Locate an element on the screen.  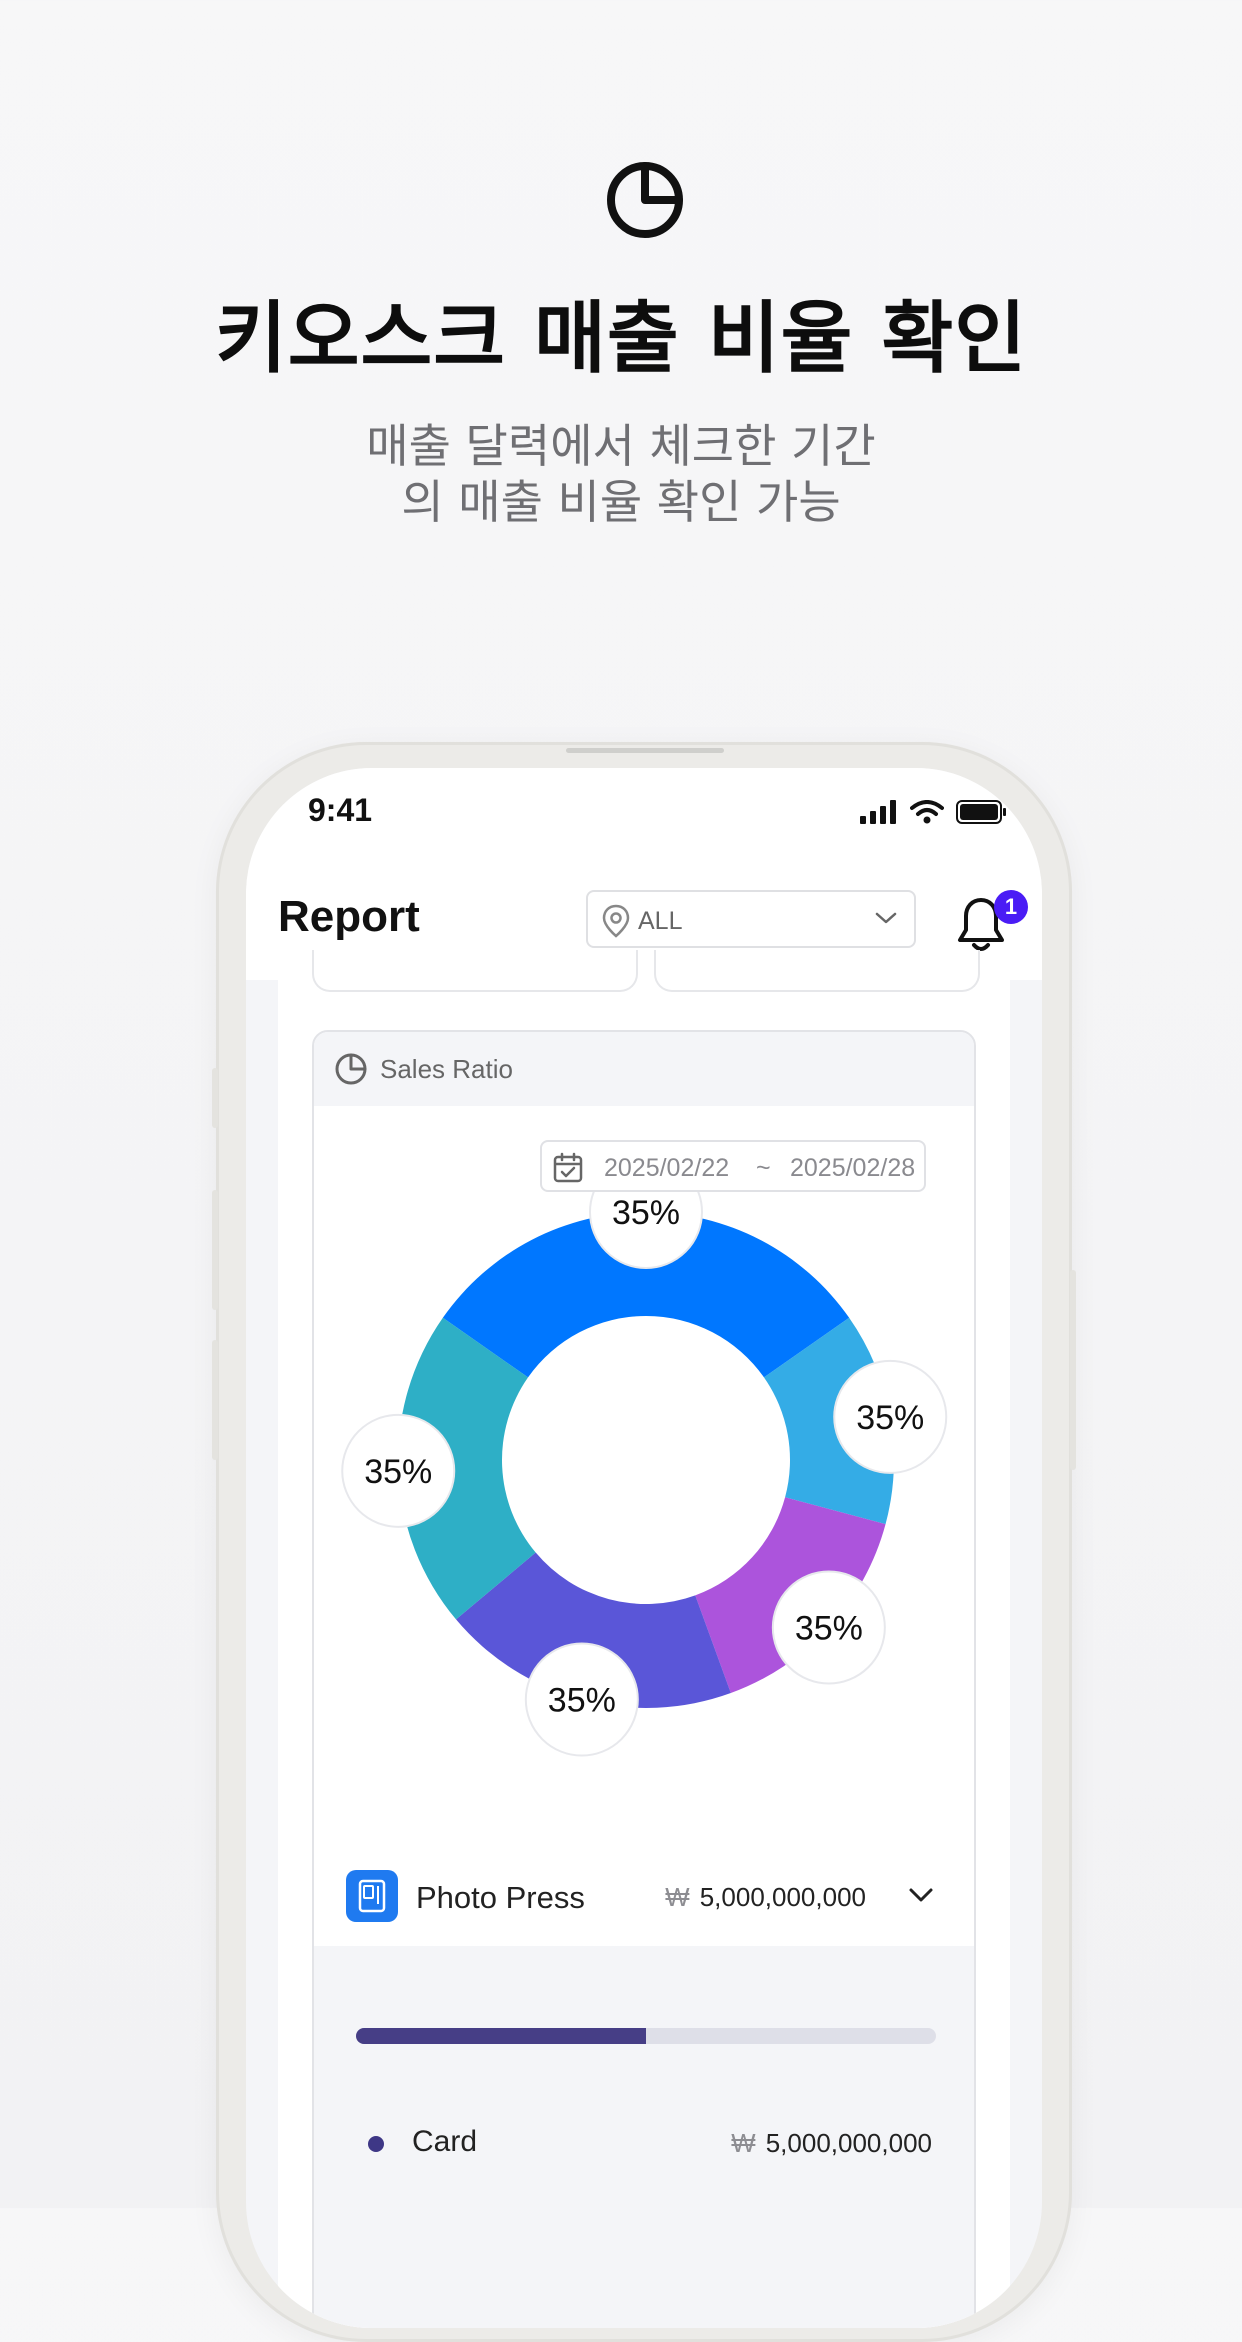
kiosk-amount: ₩5,000,000,000 is located at coordinates (765, 1897).